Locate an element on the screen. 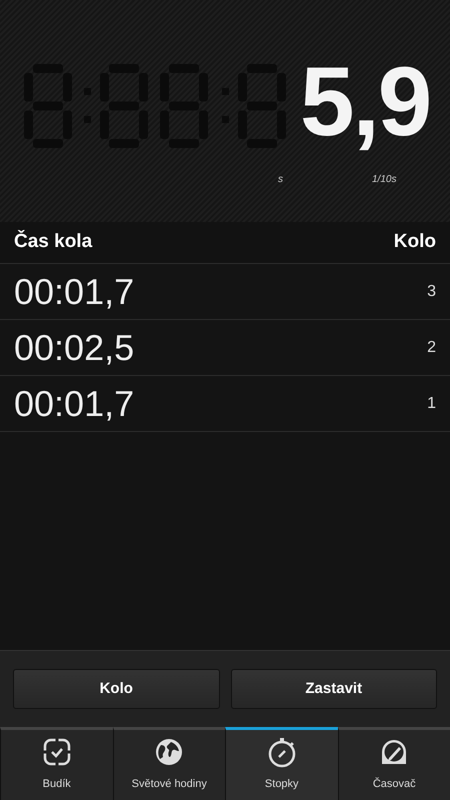 This screenshot has width=450, height=800. tab: Časovač is located at coordinates (394, 763).